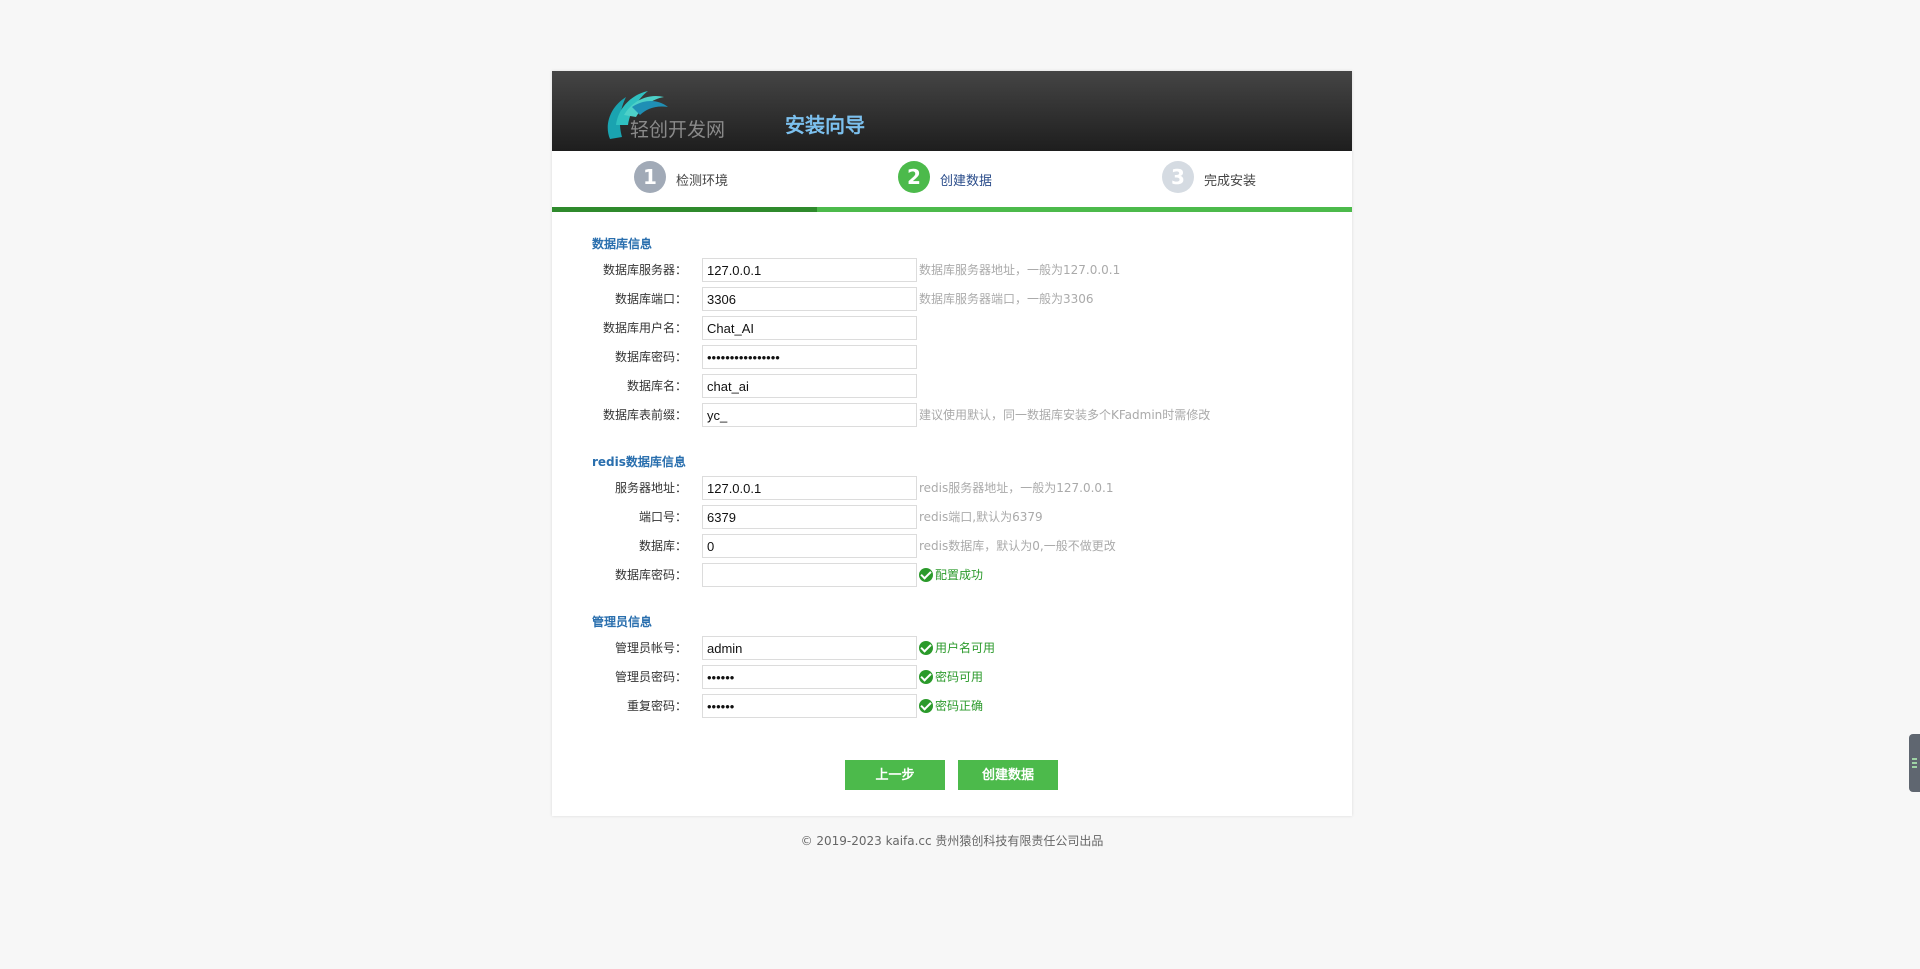 The height and width of the screenshot is (969, 1920). I want to click on form-row-db-user: 数据库用户名：, so click(952, 328).